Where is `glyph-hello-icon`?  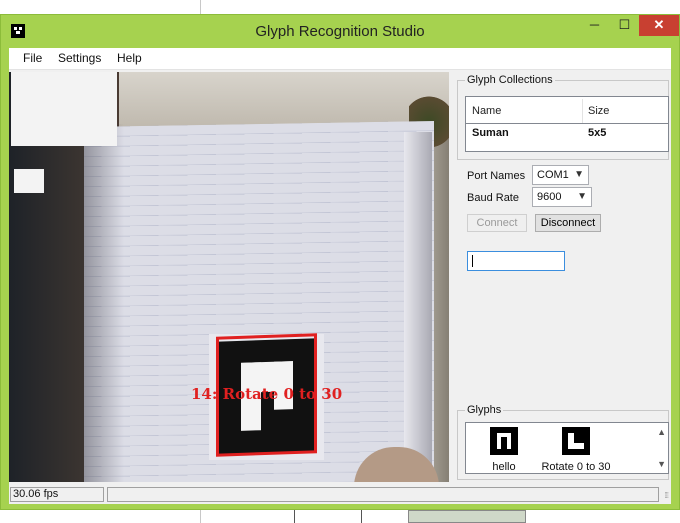
glyph-hello-icon is located at coordinates (504, 441).